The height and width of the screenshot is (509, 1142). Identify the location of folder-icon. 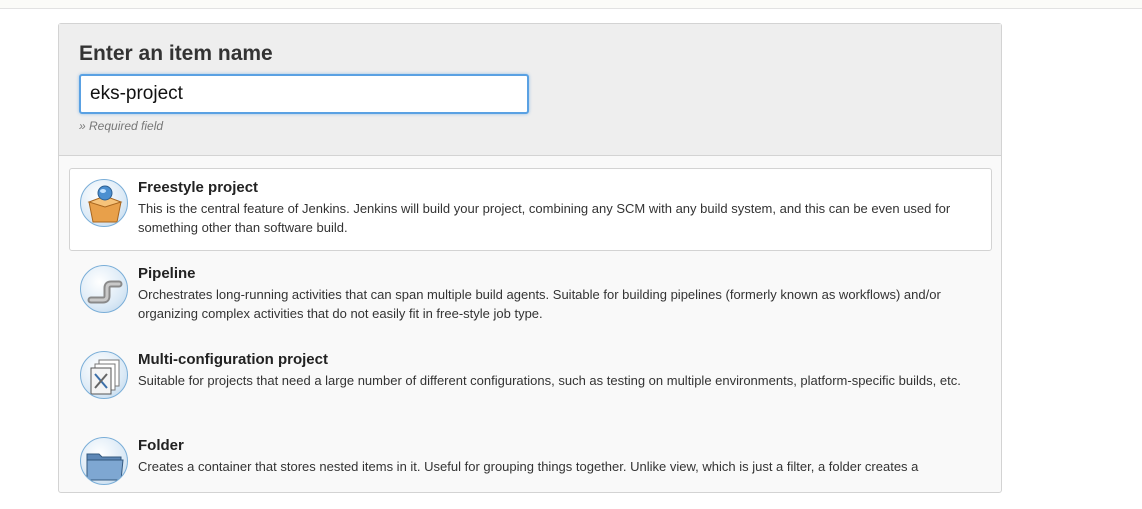
(104, 461).